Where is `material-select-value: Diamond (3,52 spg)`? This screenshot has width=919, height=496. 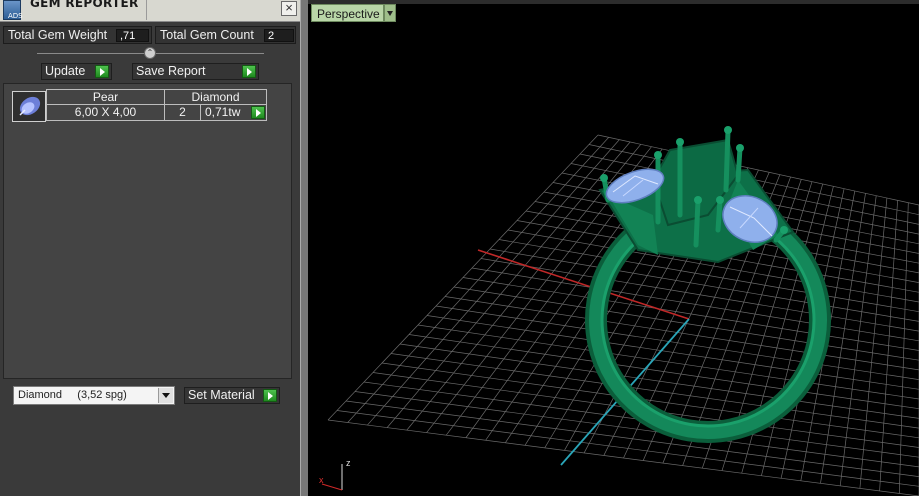 material-select-value: Diamond (3,52 spg) is located at coordinates (72, 395).